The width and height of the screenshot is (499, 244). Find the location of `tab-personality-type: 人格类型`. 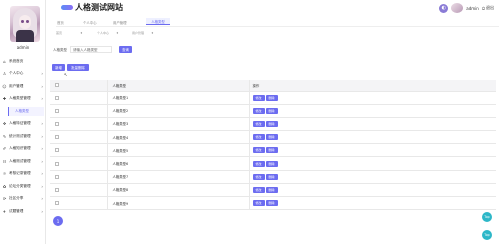

tab-personality-type: 人格类型 is located at coordinates (158, 21).